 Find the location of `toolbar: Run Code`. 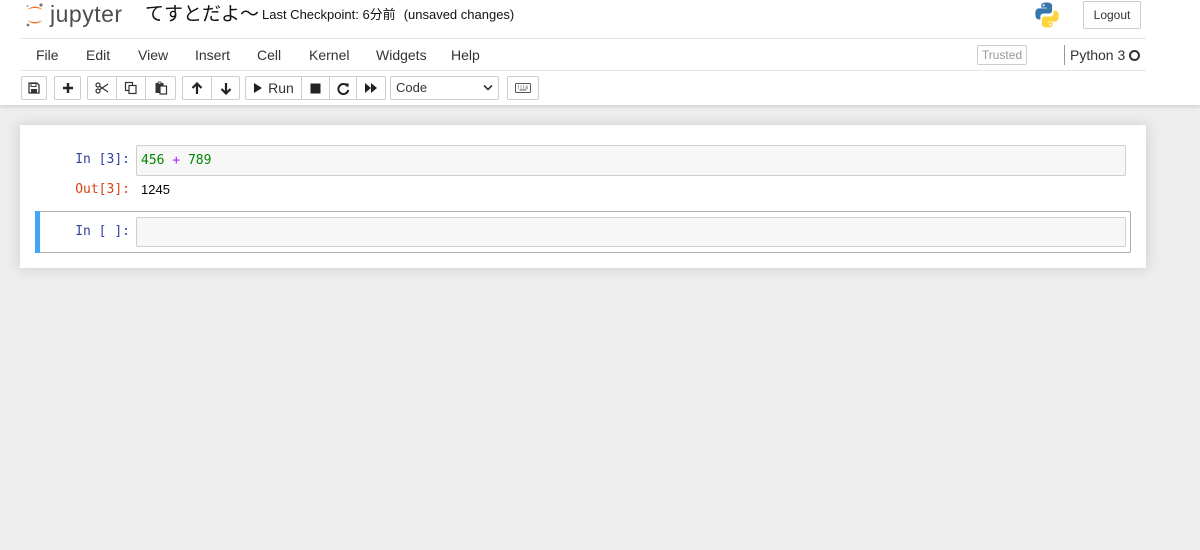

toolbar: Run Code is located at coordinates (583, 88).